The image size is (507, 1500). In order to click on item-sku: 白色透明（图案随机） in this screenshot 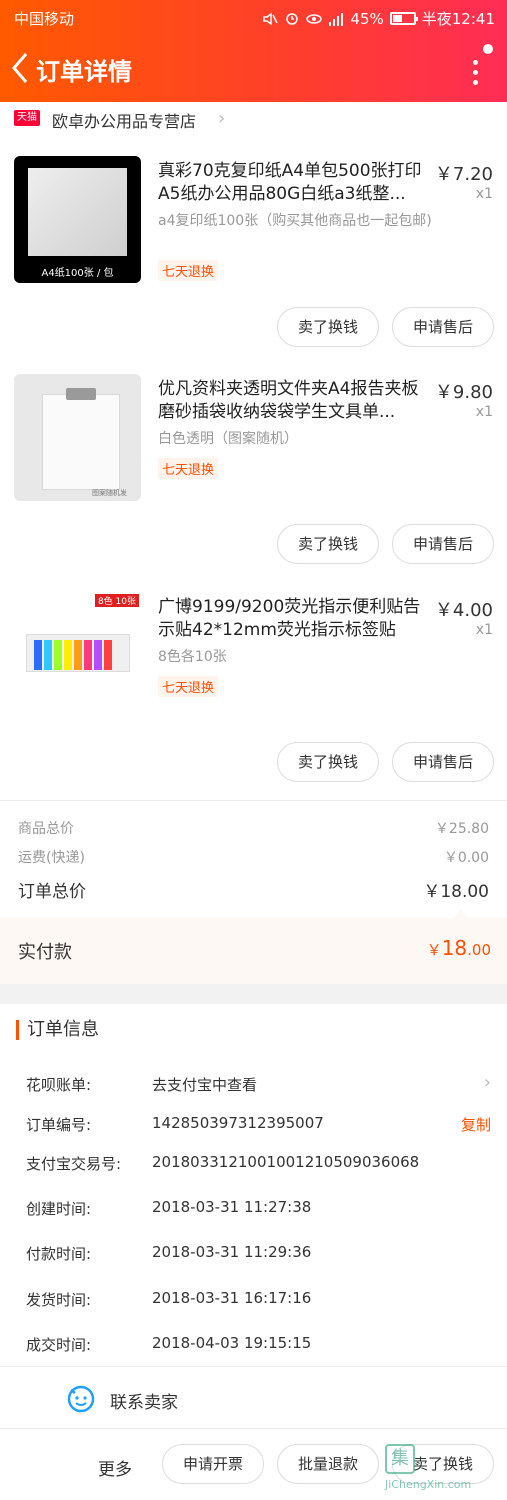, I will do `click(228, 439)`.